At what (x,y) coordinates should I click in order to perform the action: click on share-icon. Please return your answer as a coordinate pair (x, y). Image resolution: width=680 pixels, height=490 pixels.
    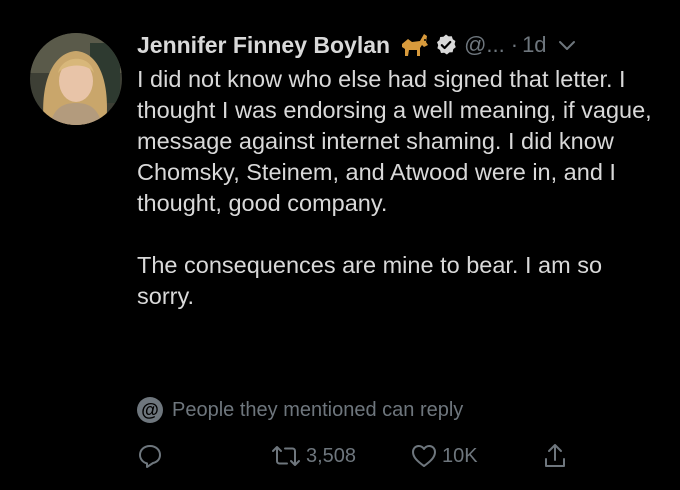
    Looking at the image, I should click on (555, 455).